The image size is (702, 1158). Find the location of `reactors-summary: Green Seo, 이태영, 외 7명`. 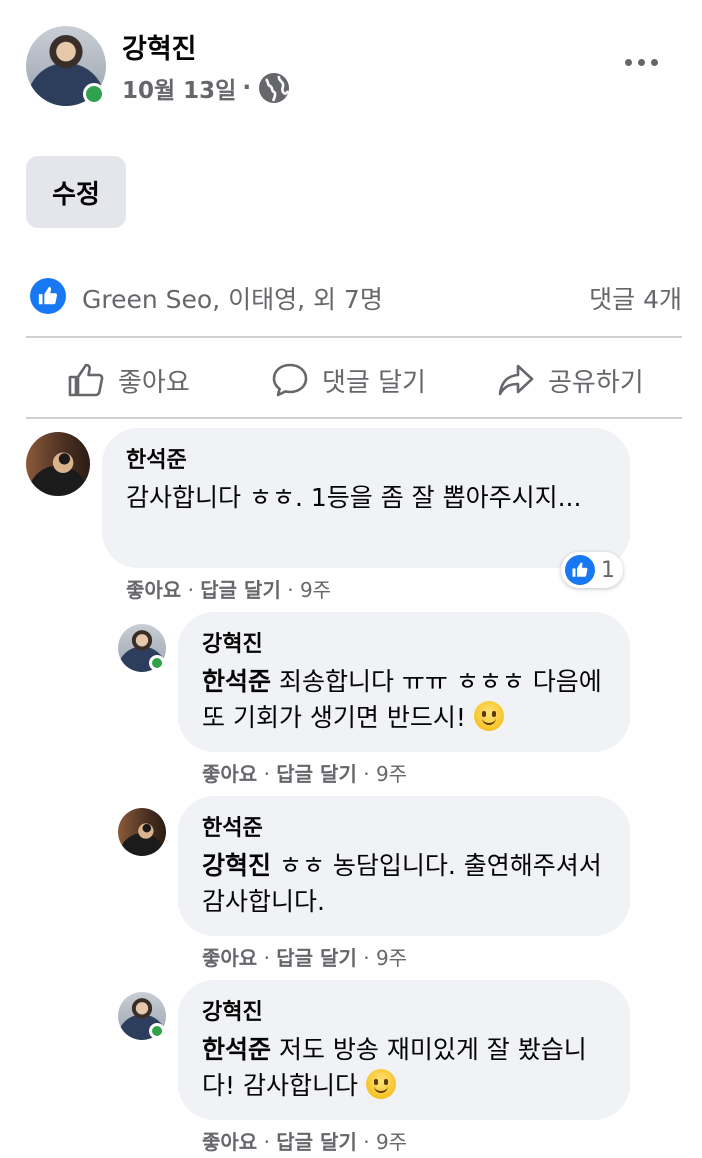

reactors-summary: Green Seo, 이태영, 외 7명 is located at coordinates (232, 298).